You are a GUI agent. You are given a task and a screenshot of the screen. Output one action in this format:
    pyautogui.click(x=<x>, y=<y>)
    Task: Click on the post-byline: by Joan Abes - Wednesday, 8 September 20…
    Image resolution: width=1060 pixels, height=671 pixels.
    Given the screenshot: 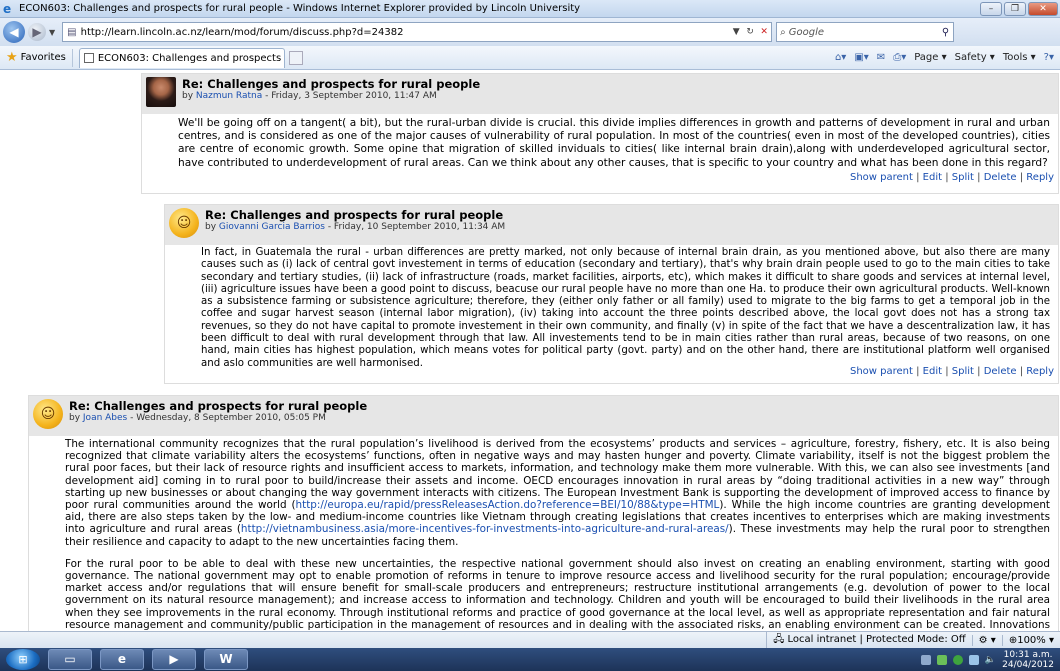 What is the action you would take?
    pyautogui.click(x=197, y=418)
    